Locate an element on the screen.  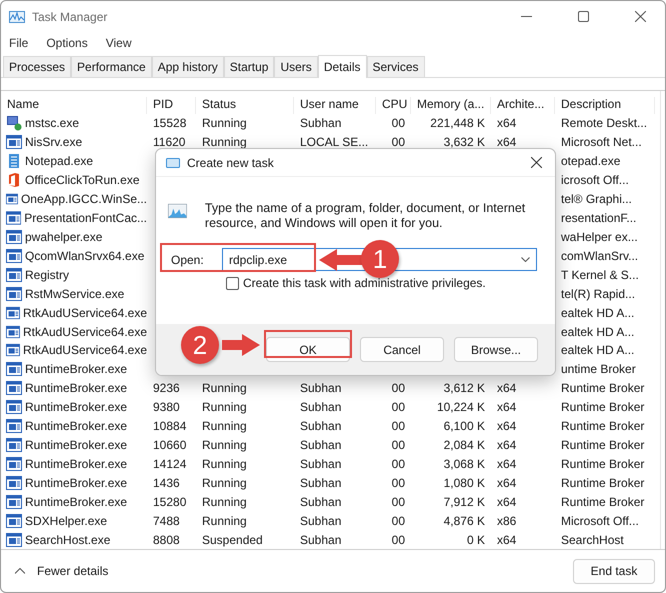
chevron-down-icon is located at coordinates (525, 259).